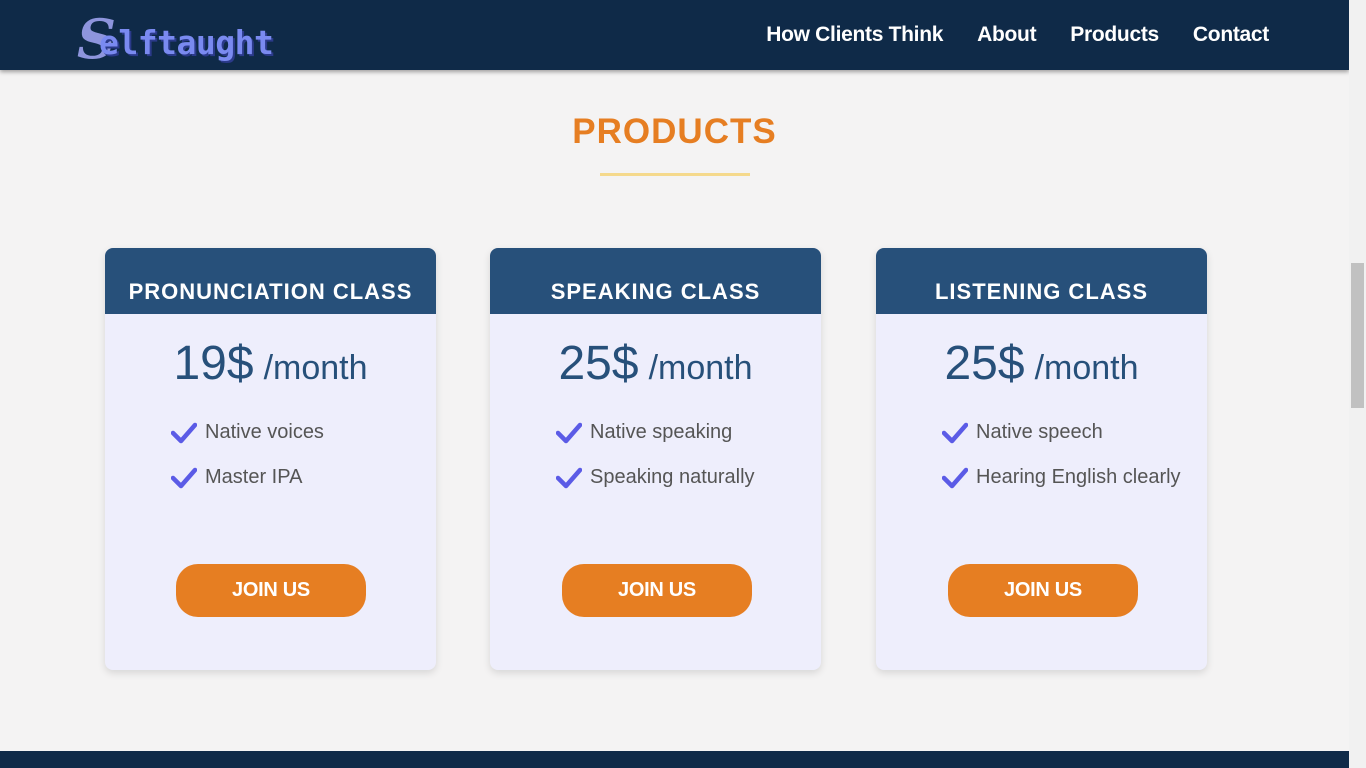 Image resolution: width=1366 pixels, height=768 pixels. What do you see at coordinates (674, 131) in the screenshot?
I see `section-title: PRODUCTS` at bounding box center [674, 131].